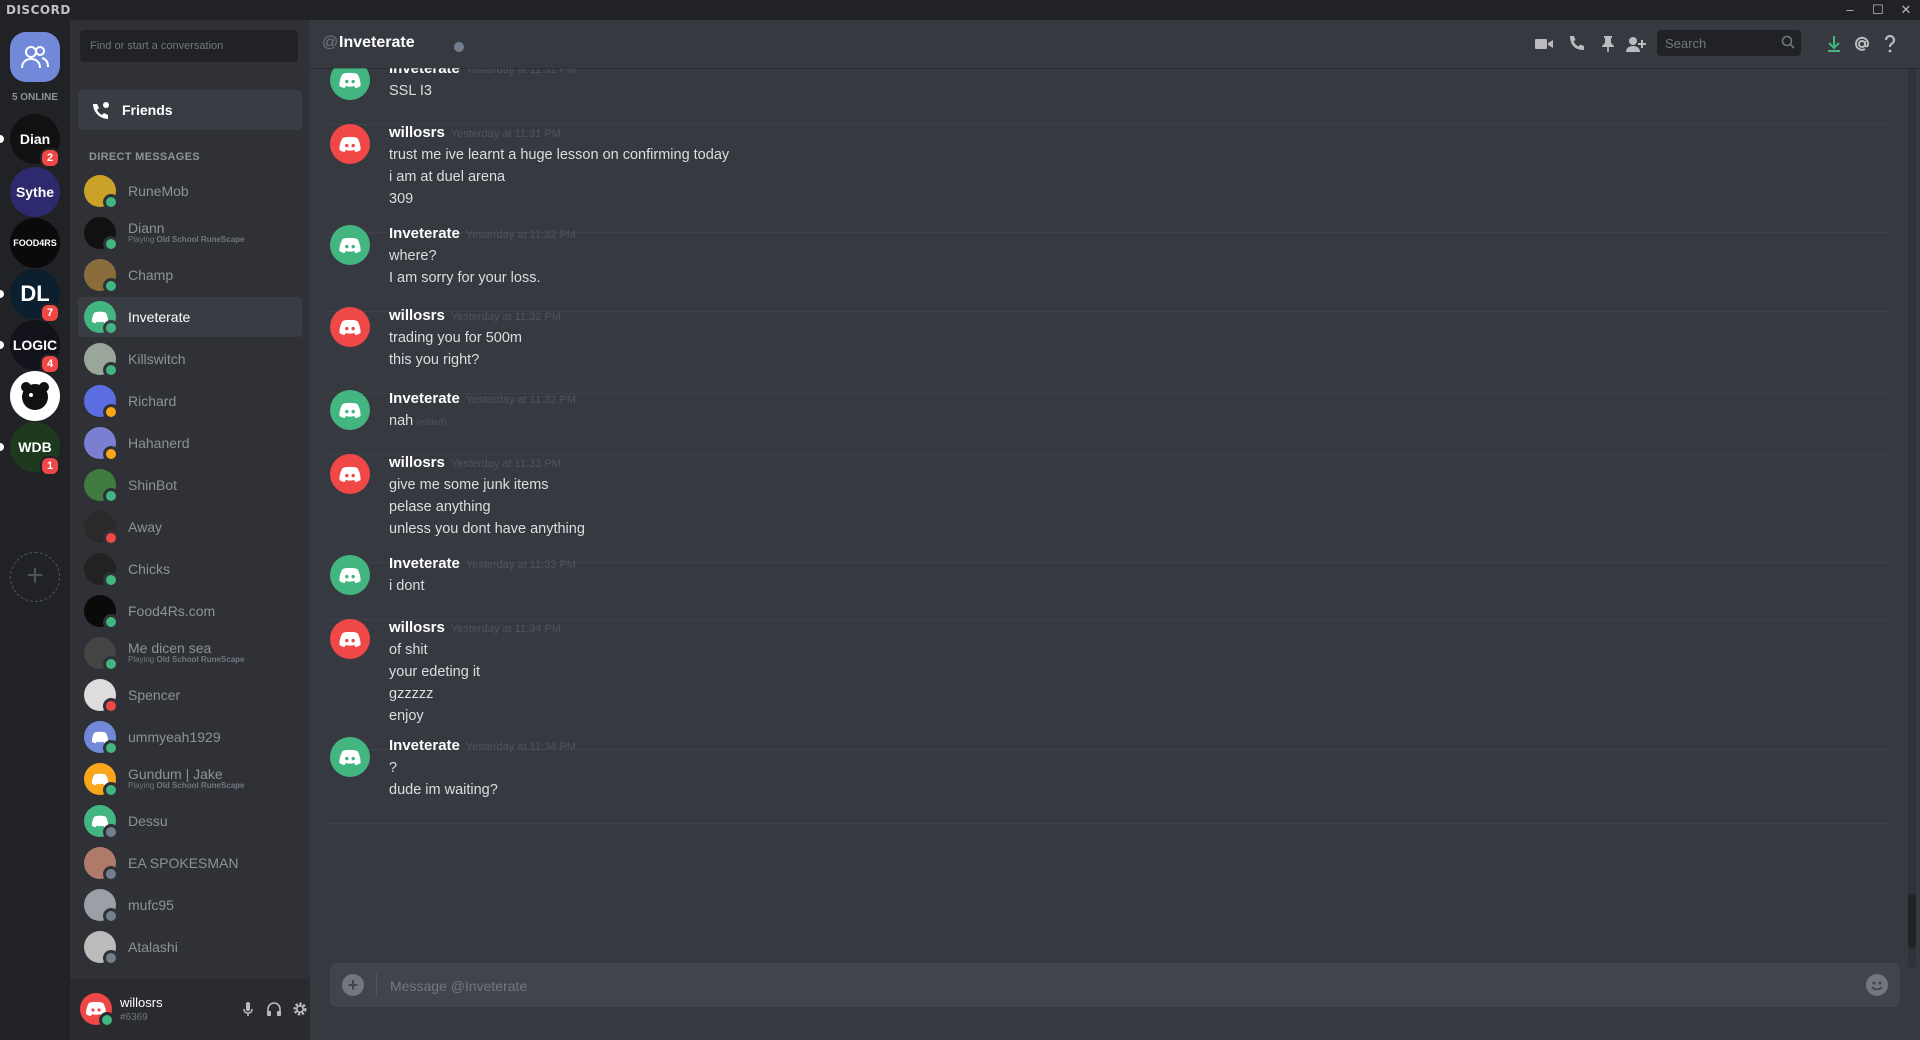 This screenshot has height=1040, width=1920. I want to click on dm-item: Dessu, so click(190, 821).